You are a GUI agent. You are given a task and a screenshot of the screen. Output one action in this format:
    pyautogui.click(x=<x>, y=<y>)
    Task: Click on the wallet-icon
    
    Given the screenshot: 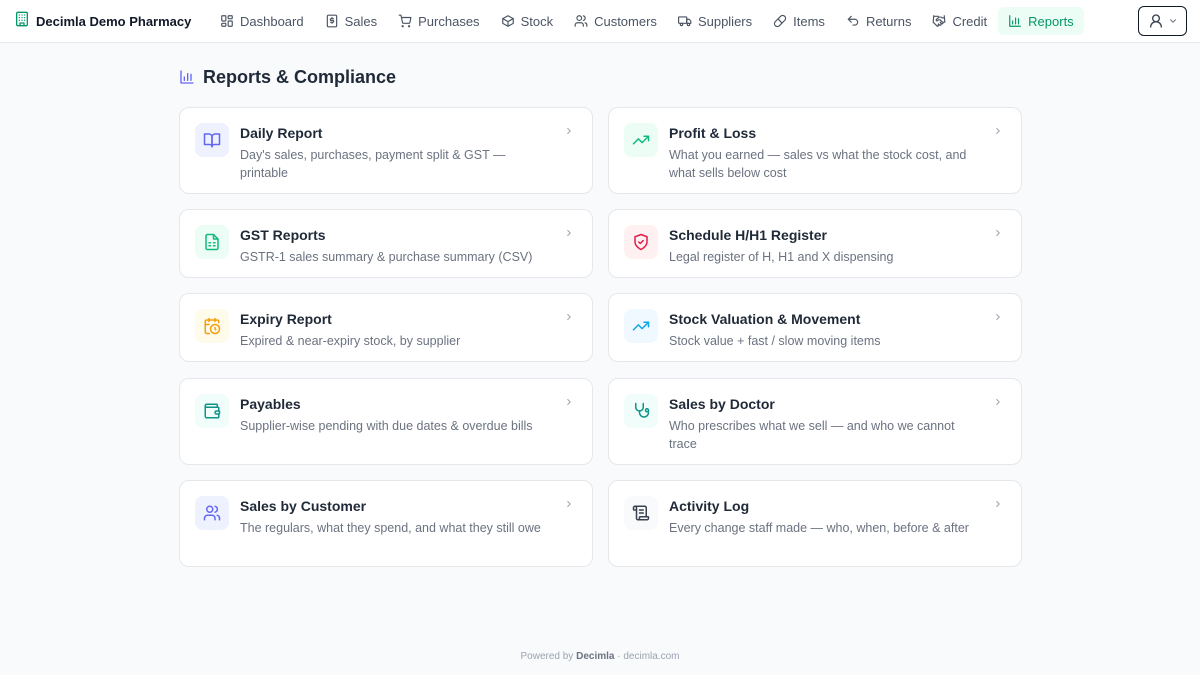 What is the action you would take?
    pyautogui.click(x=212, y=411)
    